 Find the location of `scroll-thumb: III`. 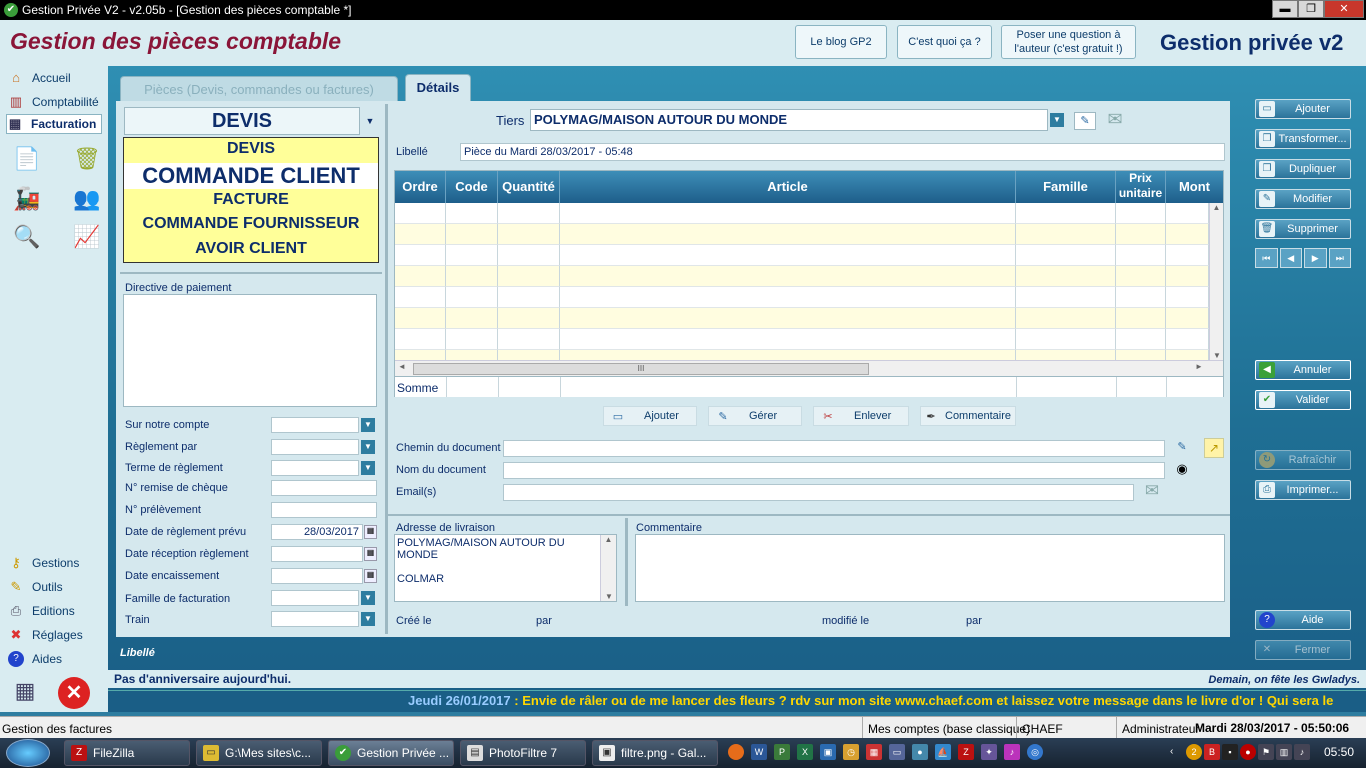

scroll-thumb: III is located at coordinates (641, 369).